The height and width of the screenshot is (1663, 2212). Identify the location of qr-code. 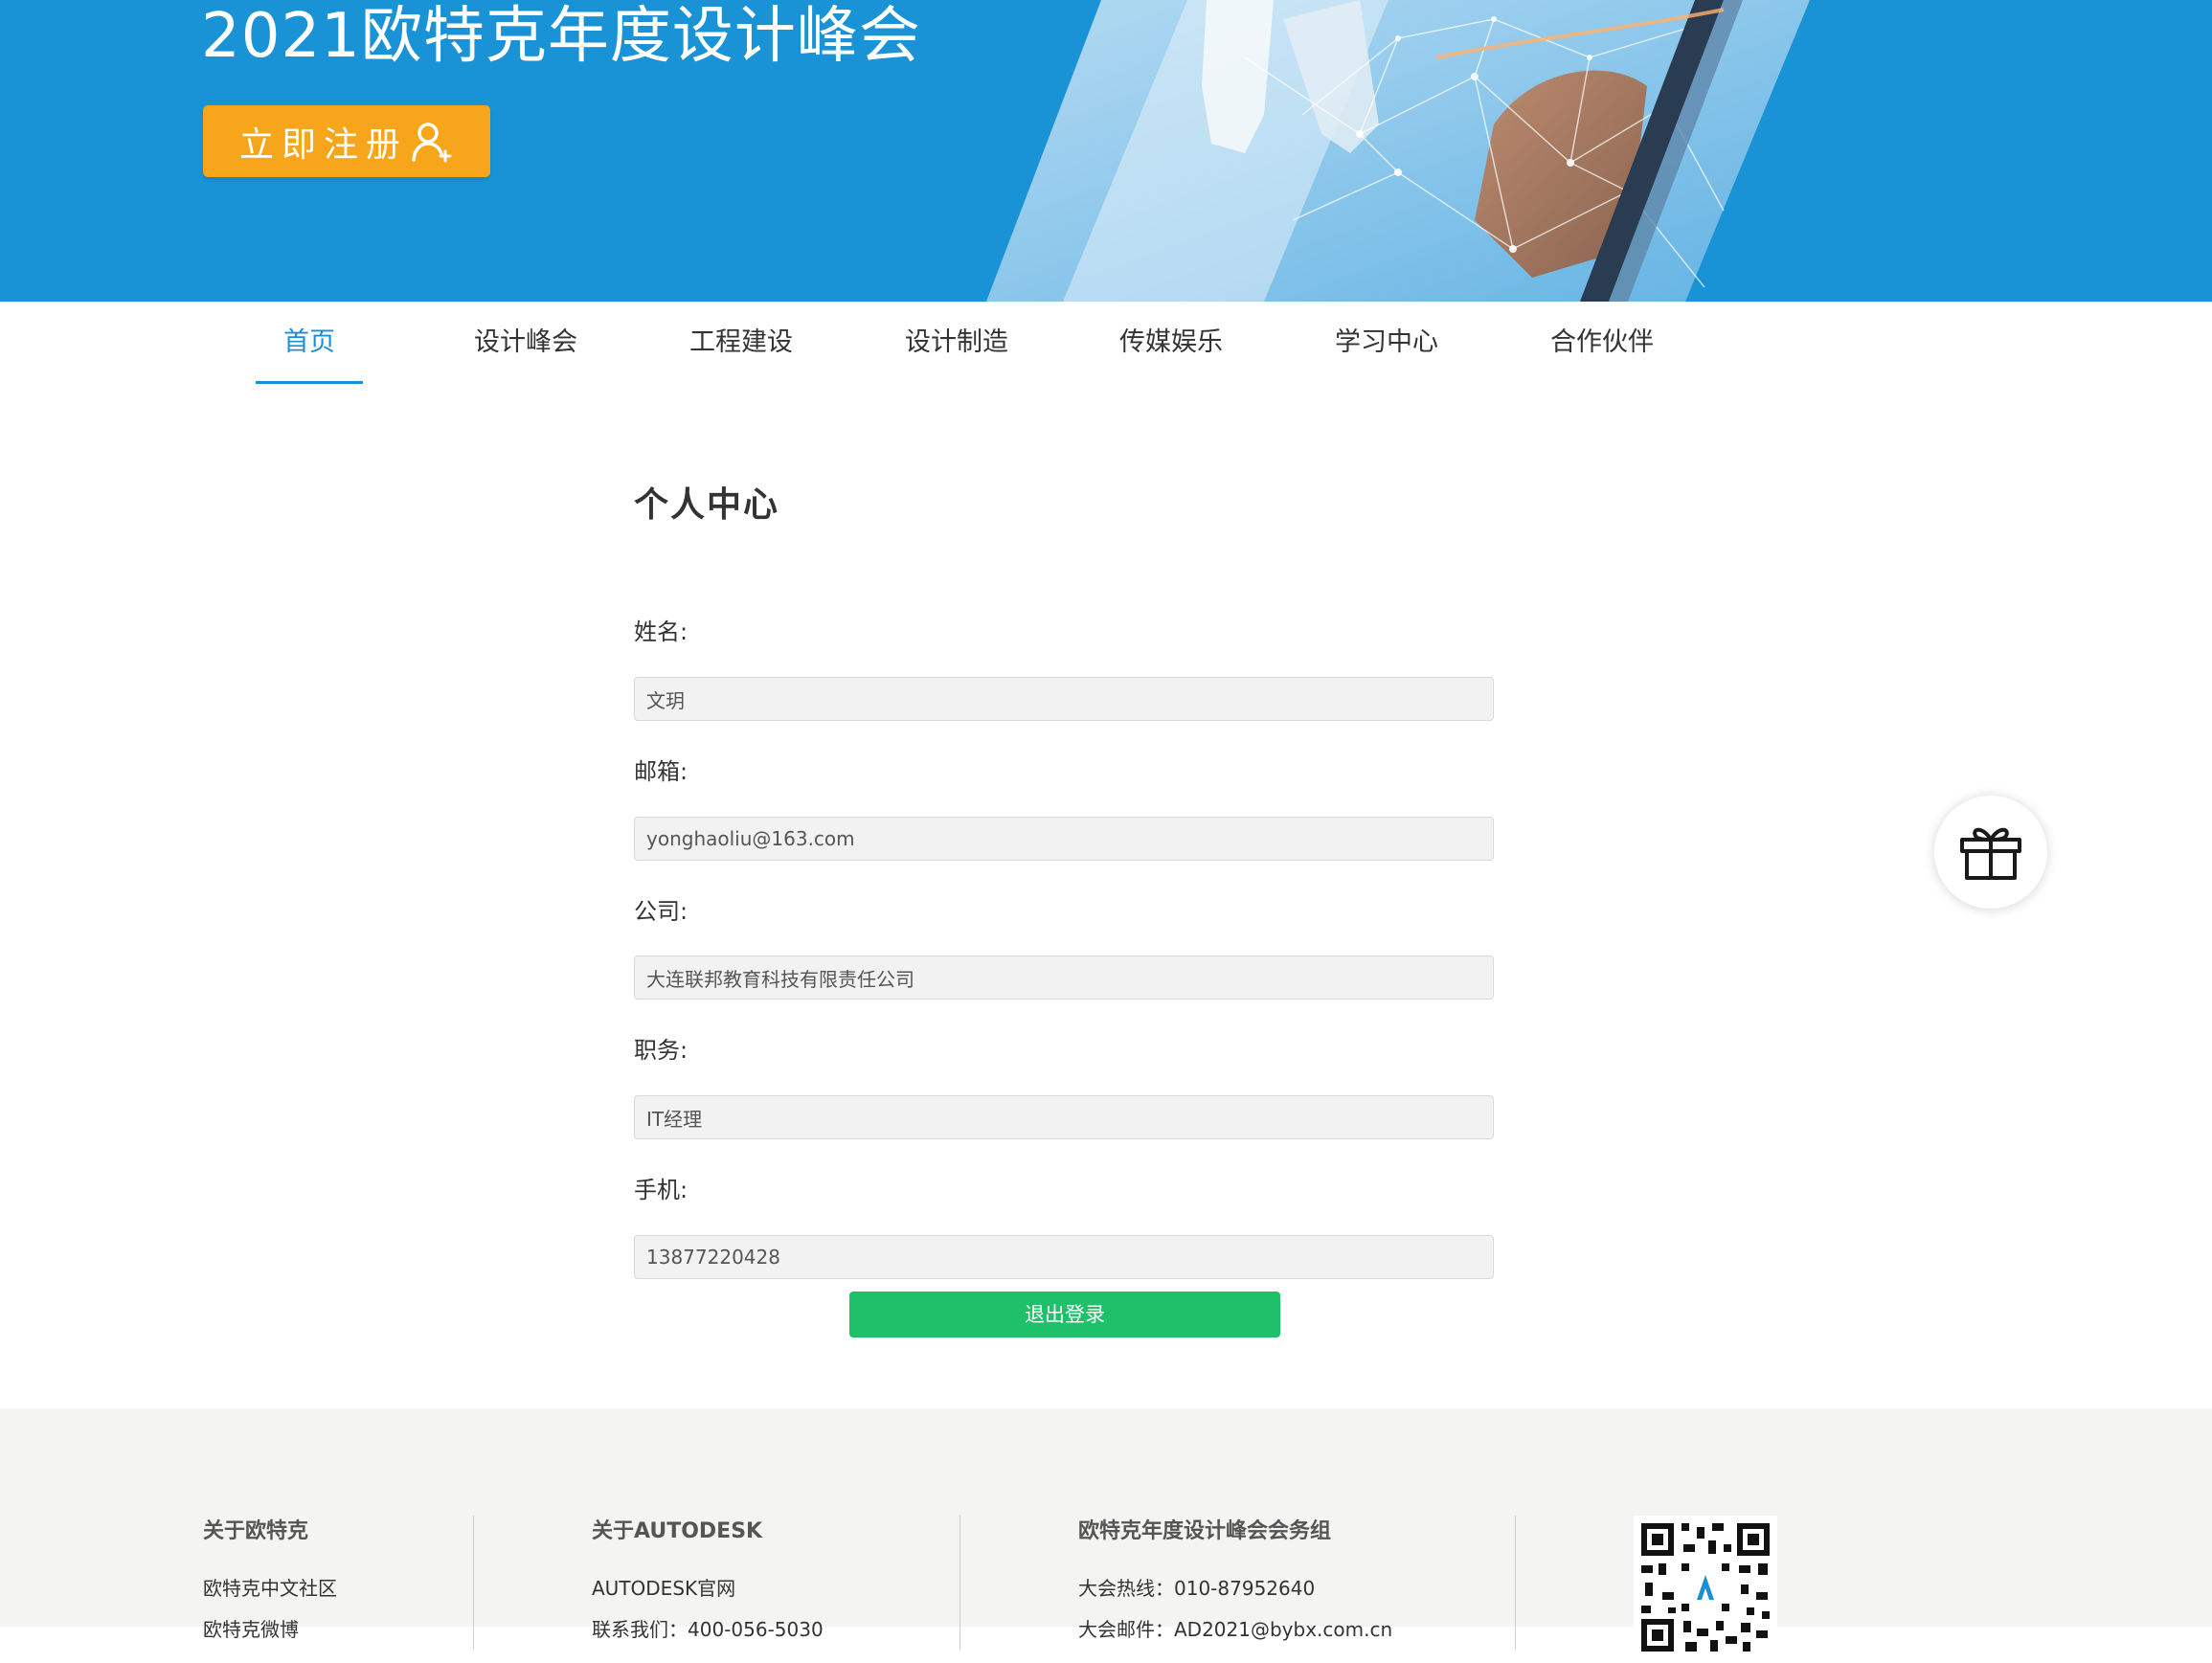
(1705, 1587).